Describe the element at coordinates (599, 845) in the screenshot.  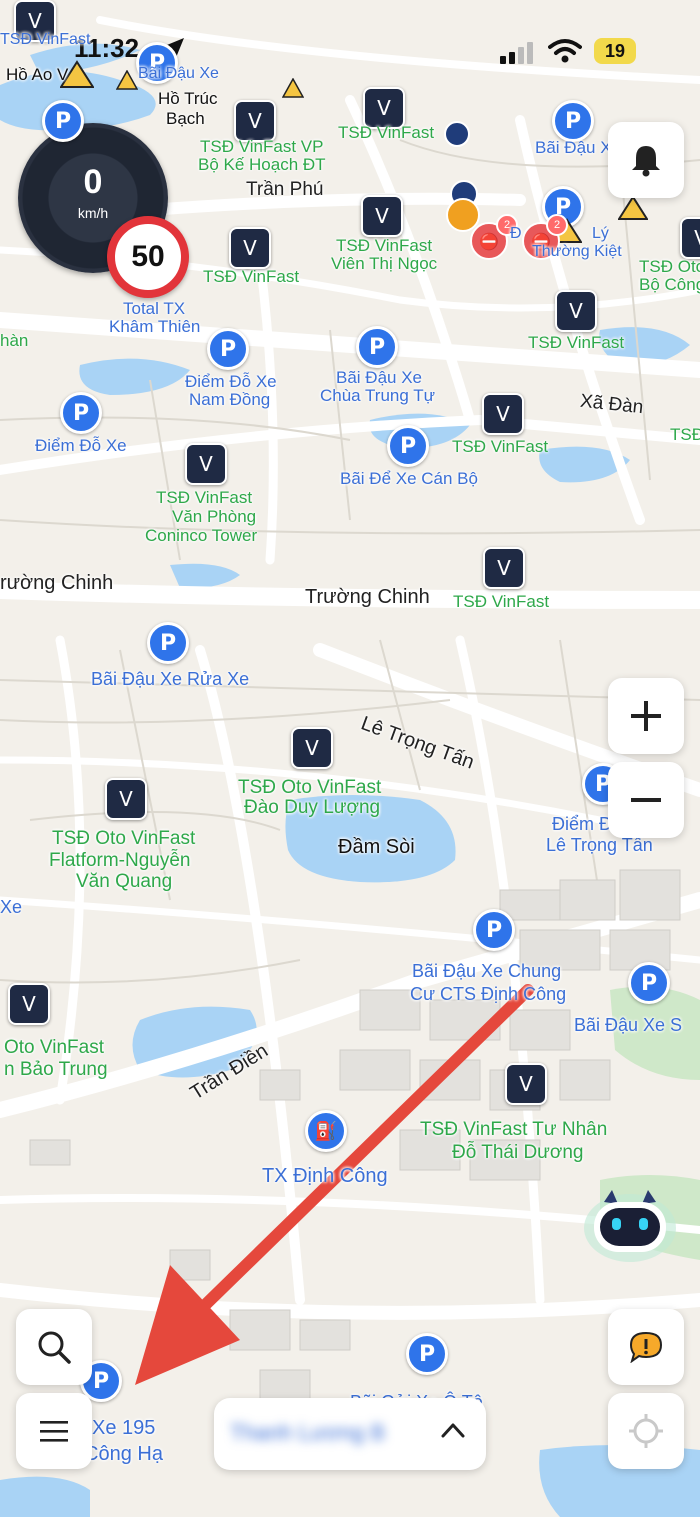
I see `map-label: Lê Trọng Tấn` at that location.